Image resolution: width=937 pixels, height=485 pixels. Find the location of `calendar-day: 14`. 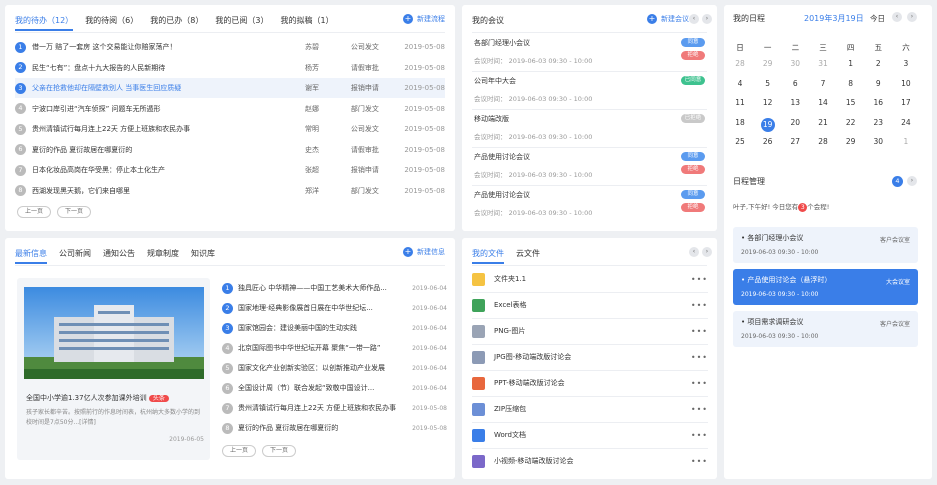

calendar-day: 14 is located at coordinates (823, 102).